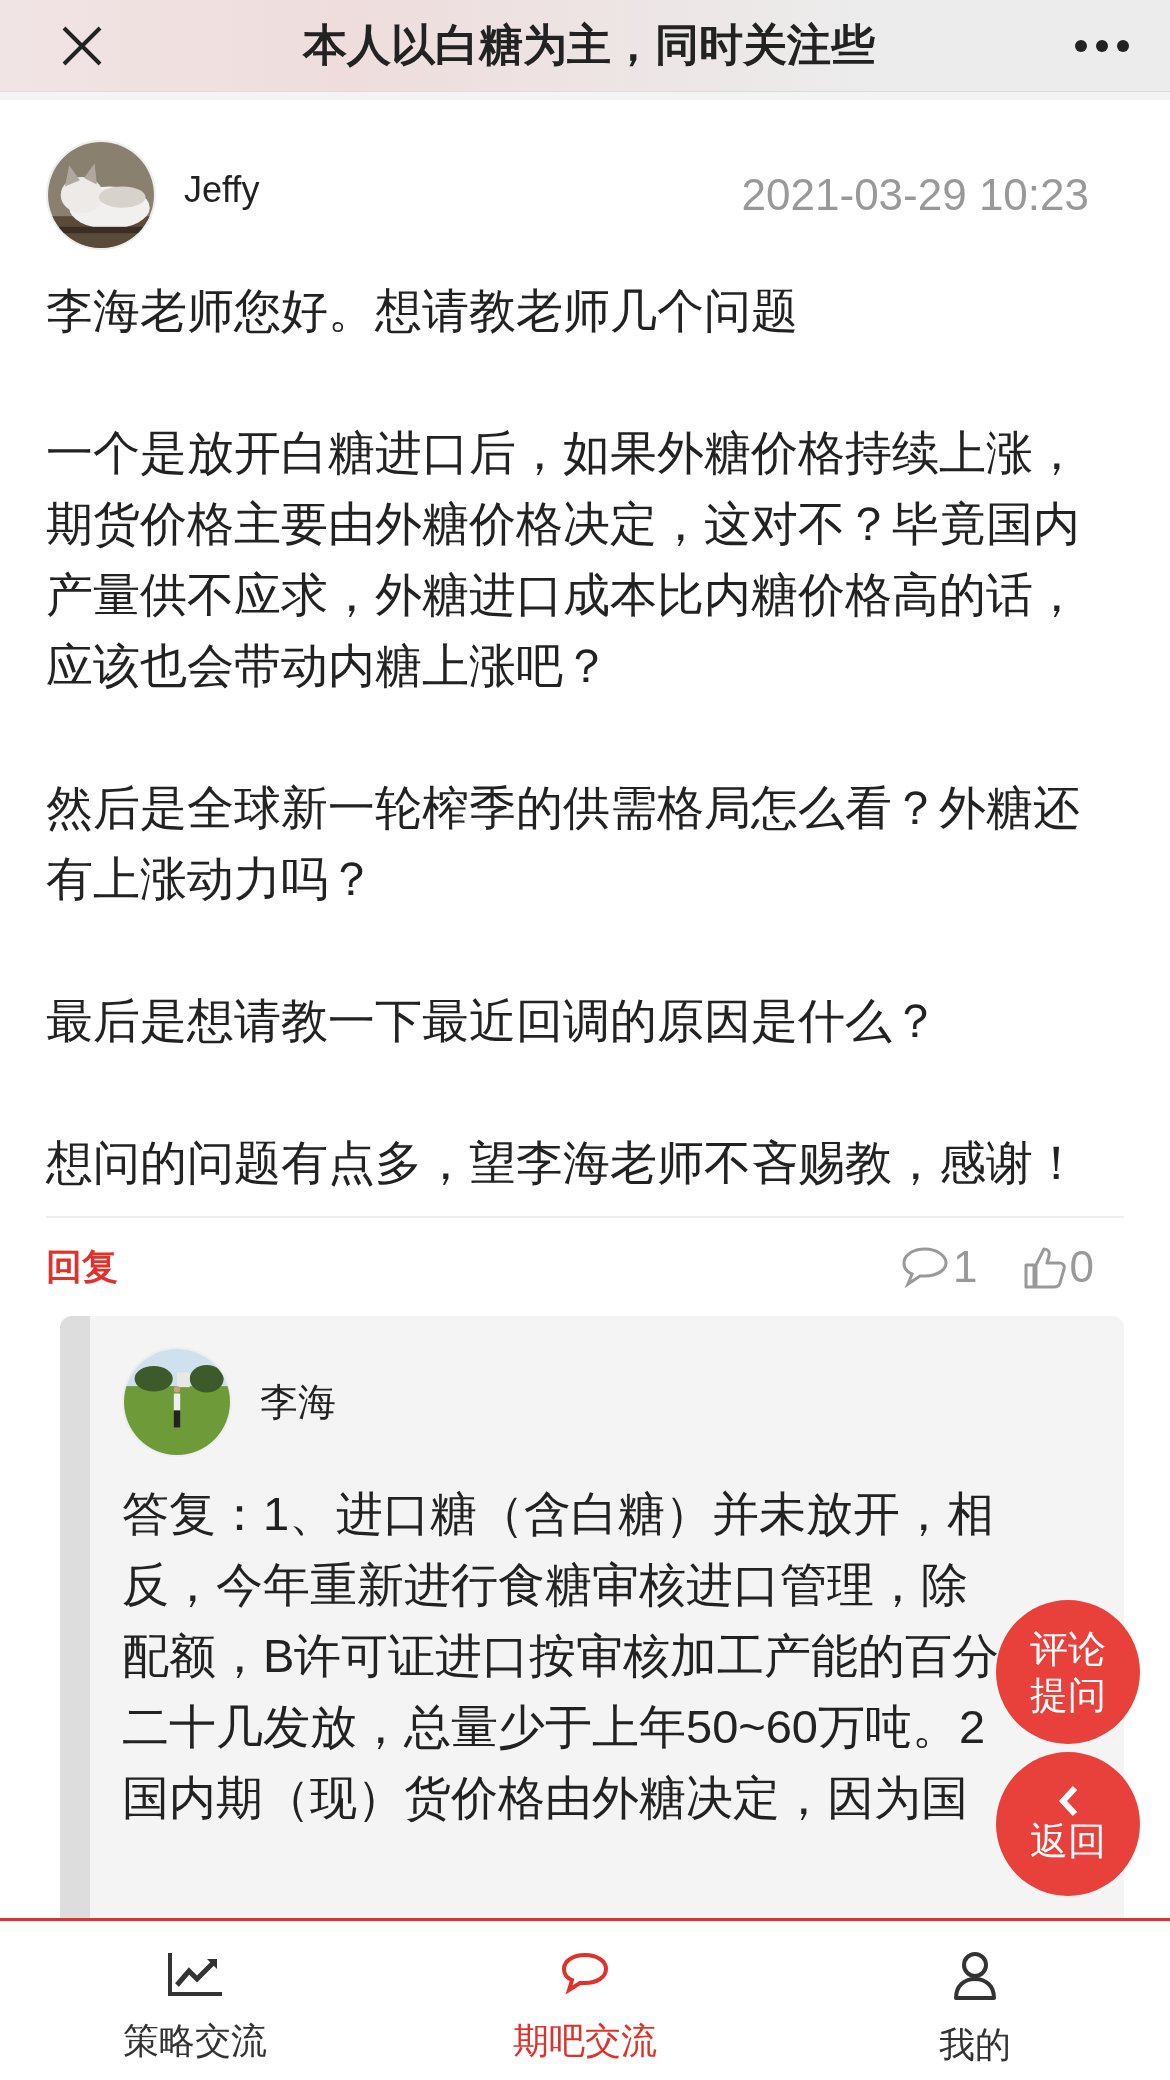 The image size is (1170, 2080). What do you see at coordinates (545, 1585) in the screenshot?
I see `reply-text-line: 反，今年重新进行食糖审核进口管理，除` at bounding box center [545, 1585].